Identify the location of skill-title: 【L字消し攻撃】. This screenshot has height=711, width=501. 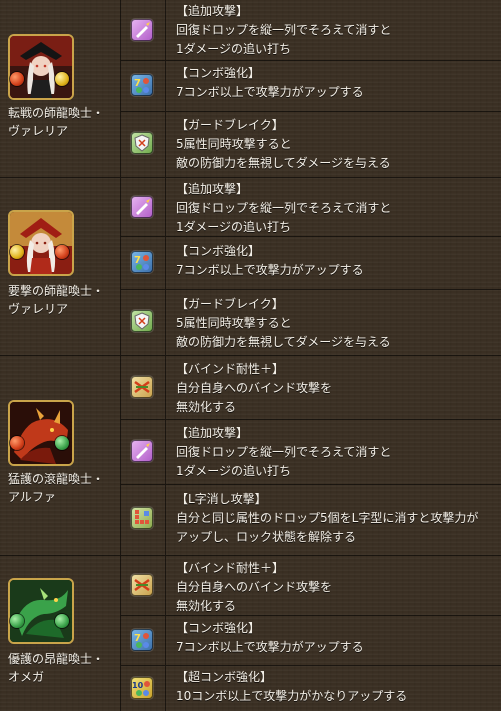
(221, 499).